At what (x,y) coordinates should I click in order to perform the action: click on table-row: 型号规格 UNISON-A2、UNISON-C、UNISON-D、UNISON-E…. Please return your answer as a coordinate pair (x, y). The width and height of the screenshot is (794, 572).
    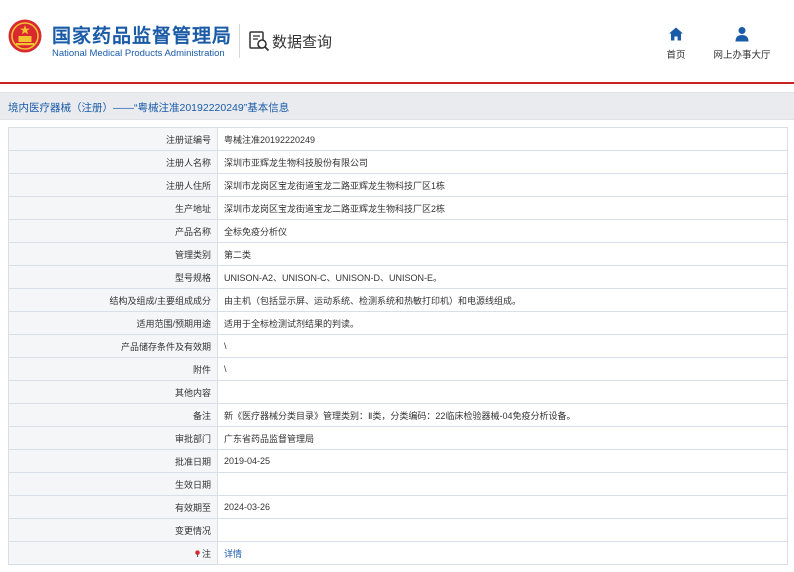
    Looking at the image, I should click on (398, 277).